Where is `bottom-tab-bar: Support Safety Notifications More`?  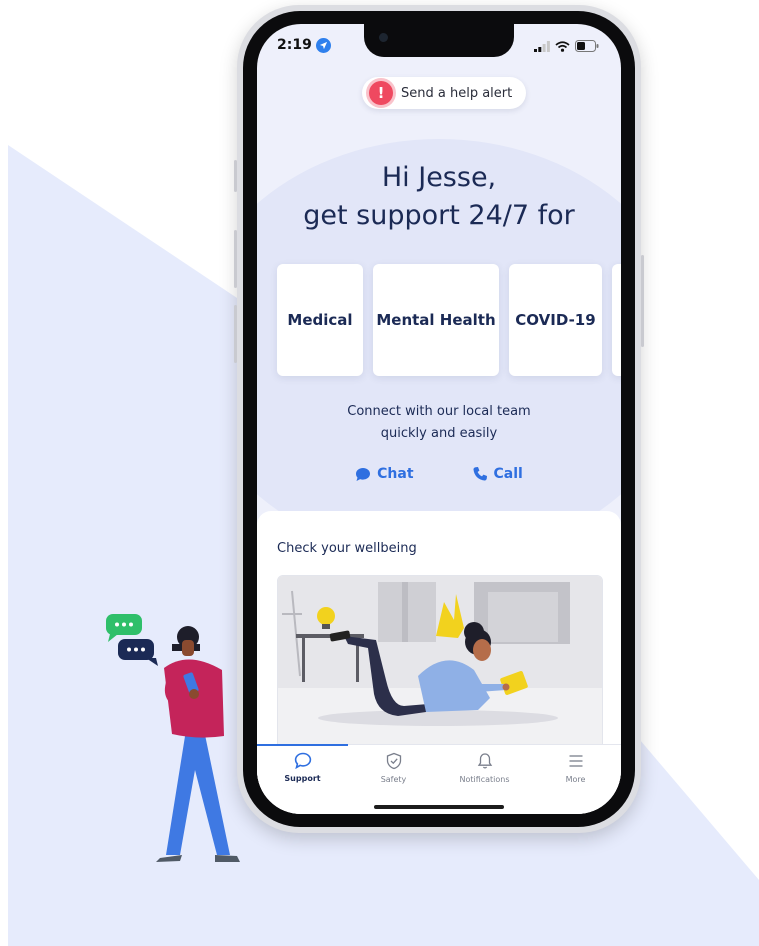 bottom-tab-bar: Support Safety Notifications More is located at coordinates (439, 779).